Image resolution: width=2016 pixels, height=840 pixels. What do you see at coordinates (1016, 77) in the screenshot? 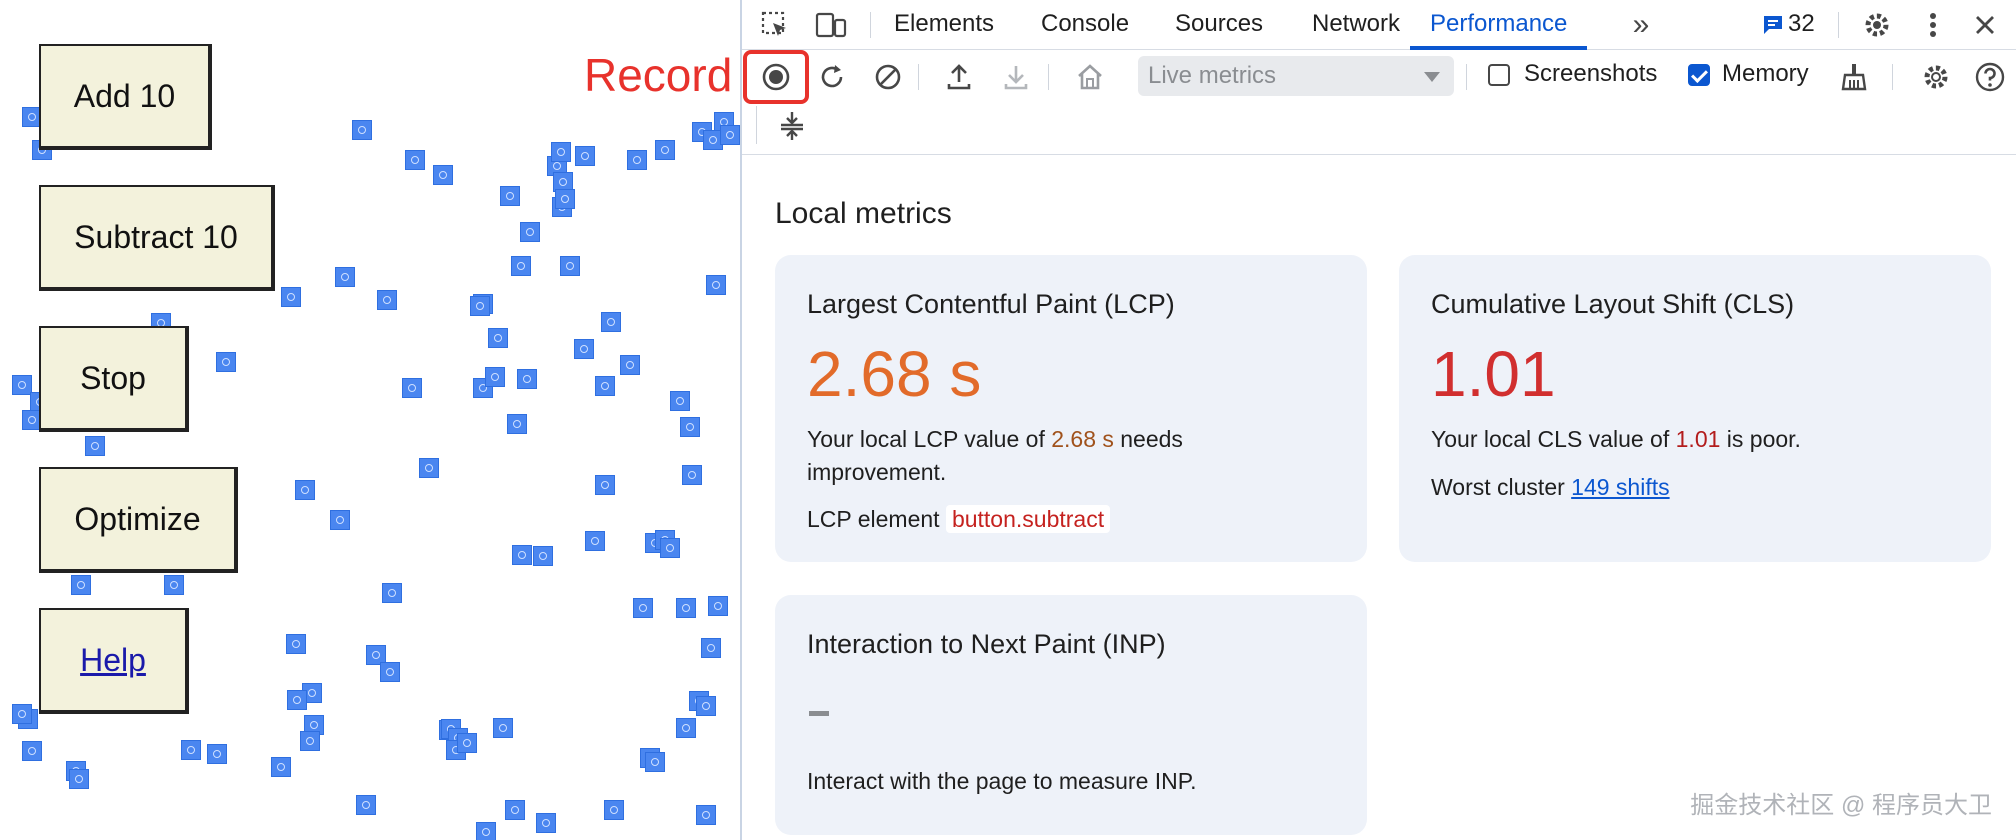
I see `download-profile-icon` at bounding box center [1016, 77].